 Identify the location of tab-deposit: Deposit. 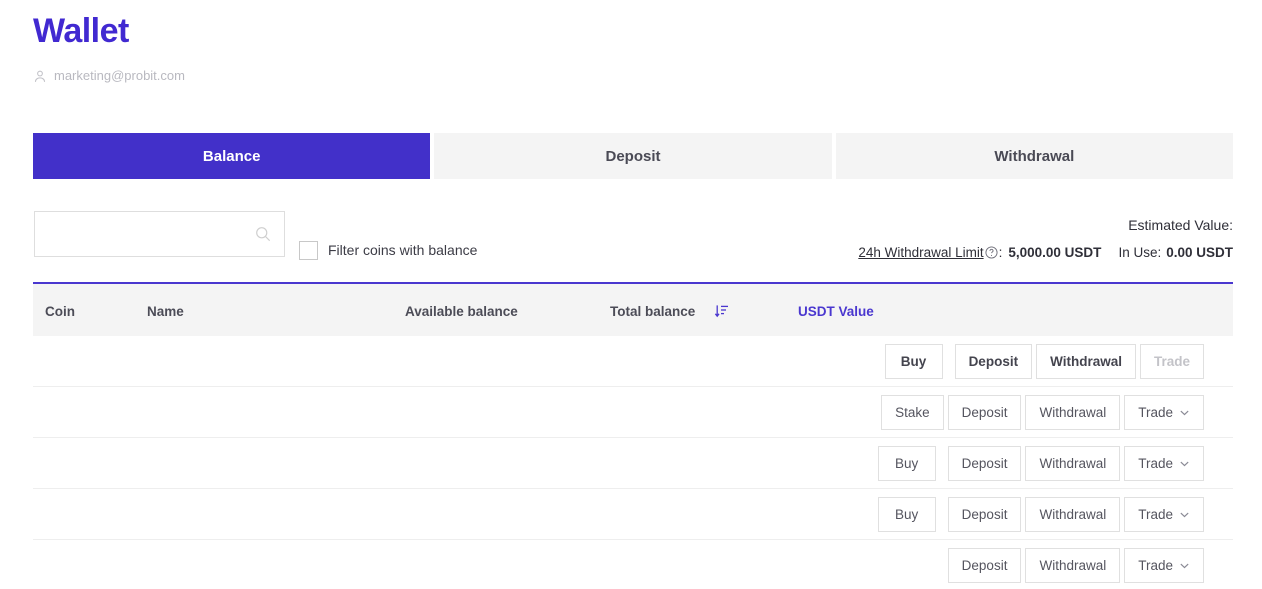
(633, 156).